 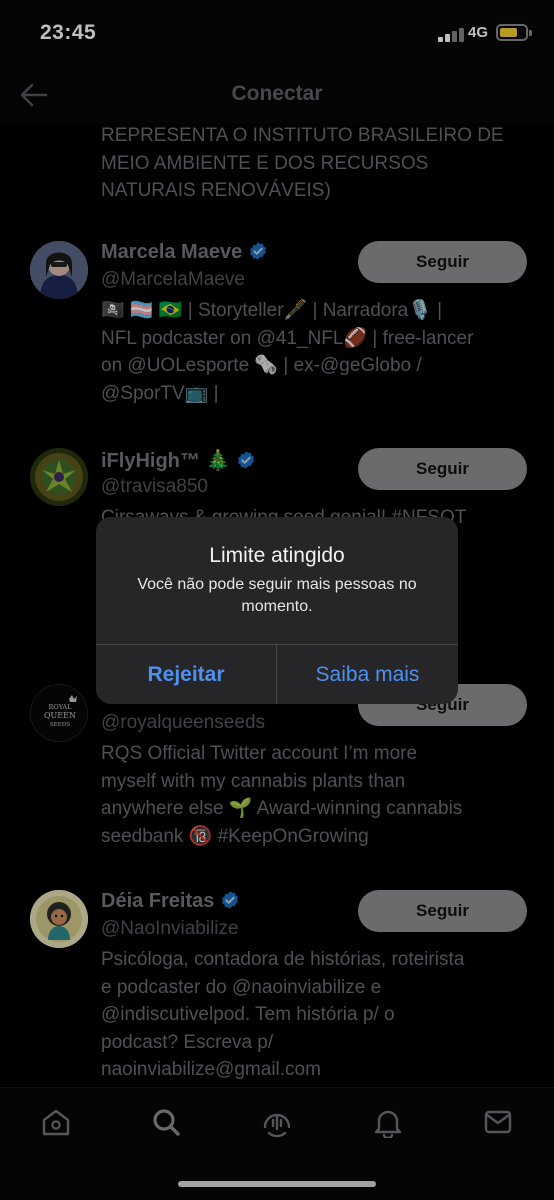 I want to click on alert-title: Limite atingido, so click(x=277, y=555).